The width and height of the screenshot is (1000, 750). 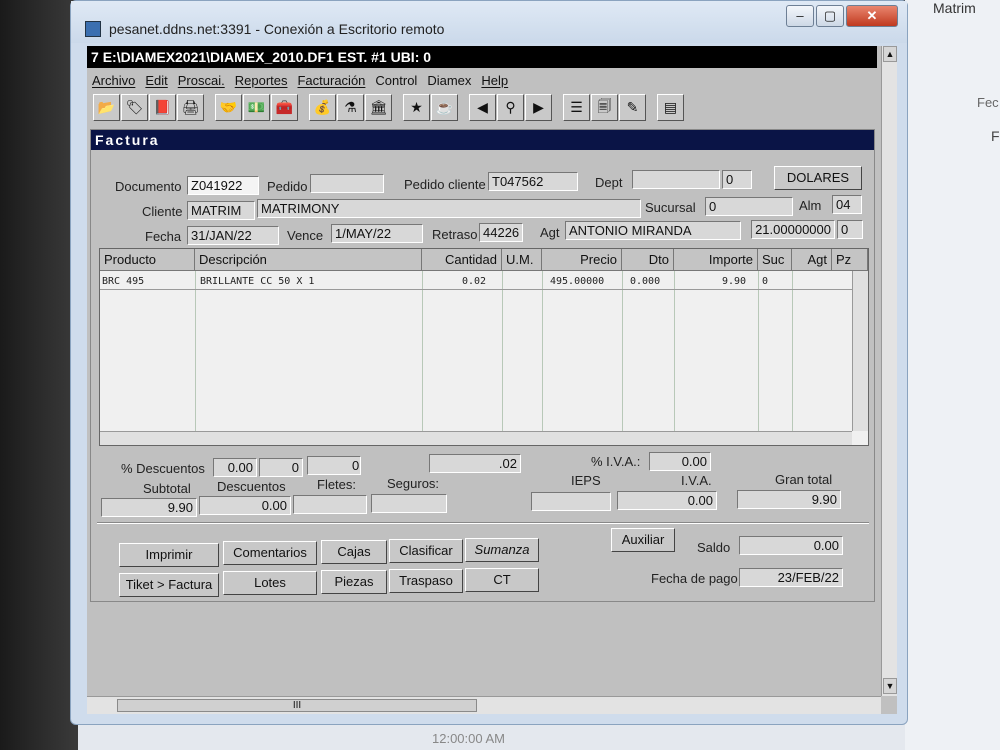 I want to click on list-icon: ☰, so click(x=576, y=107).